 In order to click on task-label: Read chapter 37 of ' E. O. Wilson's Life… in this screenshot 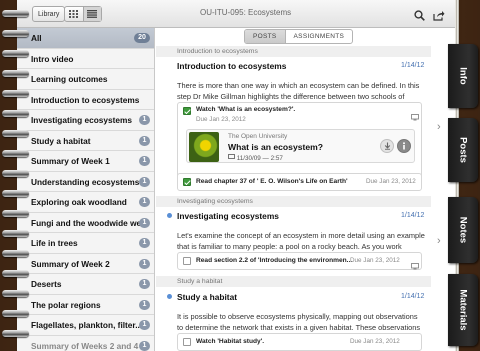, I will do `click(272, 181)`.